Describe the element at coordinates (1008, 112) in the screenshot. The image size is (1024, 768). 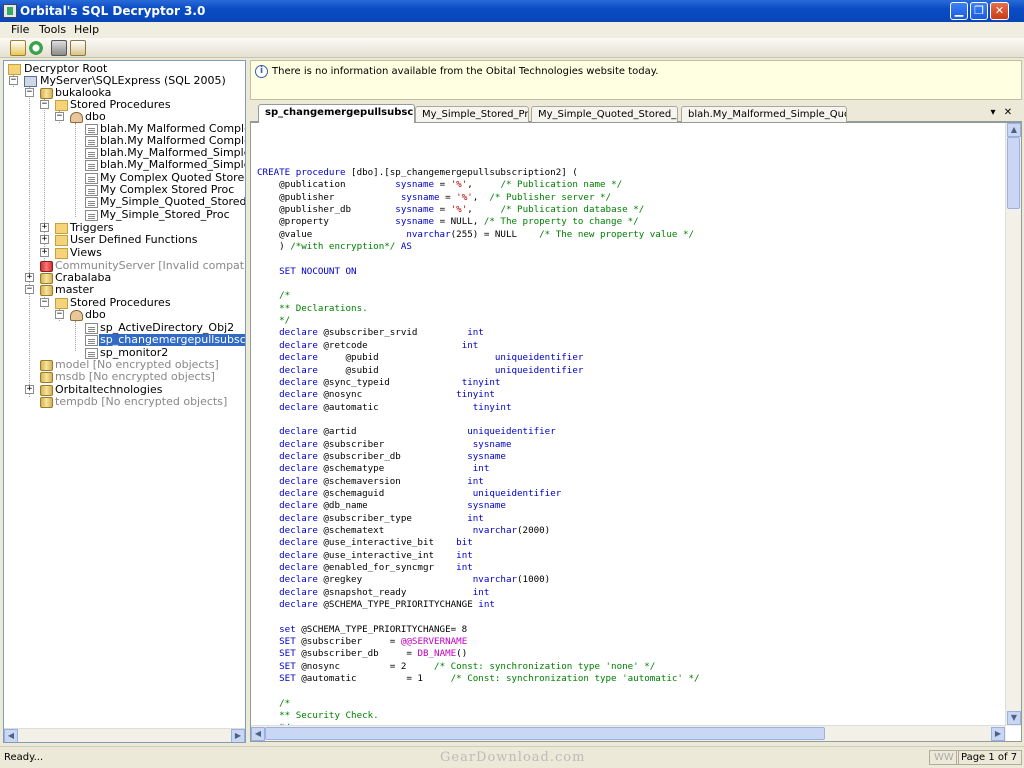
I see `tab-close-icon: ✕` at that location.